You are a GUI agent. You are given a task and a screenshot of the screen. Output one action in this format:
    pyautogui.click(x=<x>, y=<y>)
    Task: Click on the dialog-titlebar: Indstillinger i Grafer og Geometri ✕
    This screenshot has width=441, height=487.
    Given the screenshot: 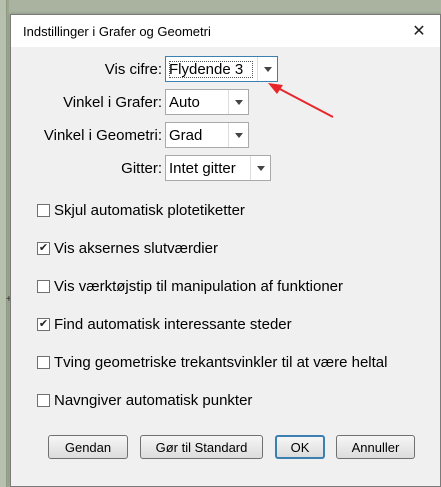 What is the action you would take?
    pyautogui.click(x=225, y=31)
    